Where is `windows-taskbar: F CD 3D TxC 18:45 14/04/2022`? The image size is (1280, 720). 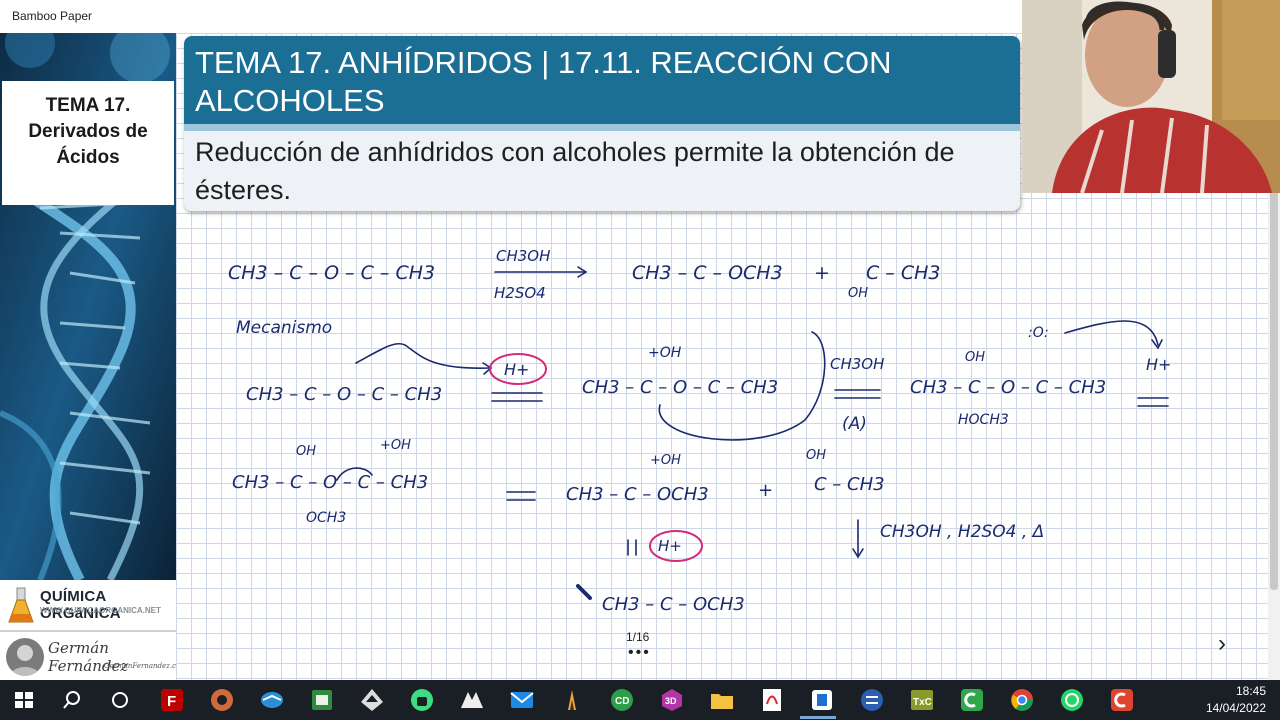 windows-taskbar: F CD 3D TxC 18:45 14/04/2022 is located at coordinates (640, 700).